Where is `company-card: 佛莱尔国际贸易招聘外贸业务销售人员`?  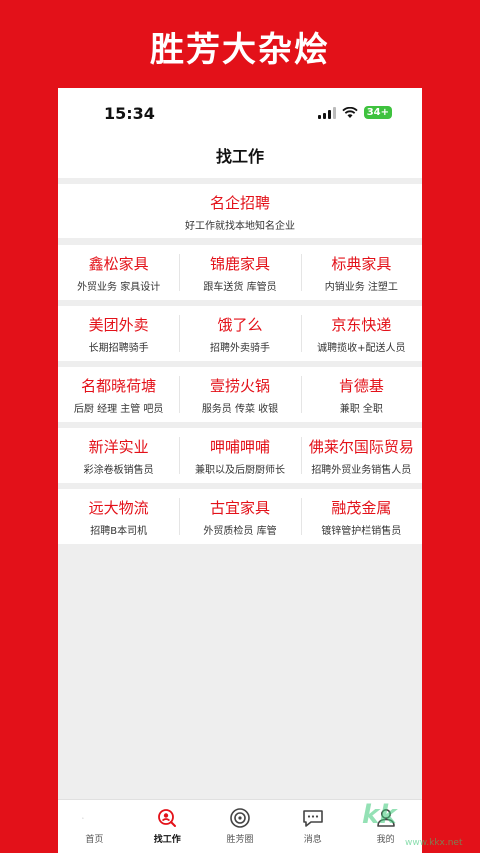 company-card: 佛莱尔国际贸易招聘外贸业务销售人员 is located at coordinates (361, 455).